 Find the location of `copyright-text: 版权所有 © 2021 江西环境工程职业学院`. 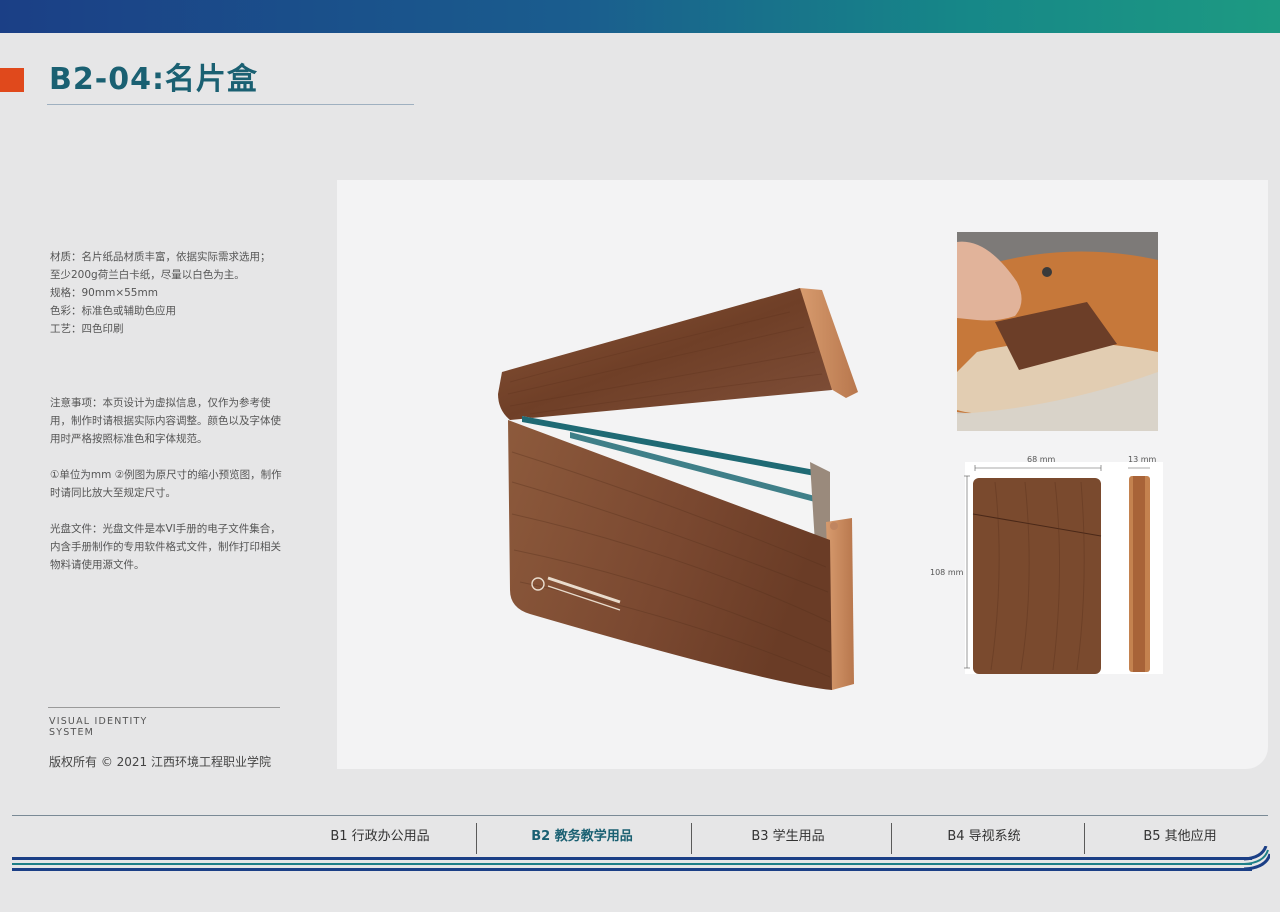

copyright-text: 版权所有 © 2021 江西环境工程职业学院 is located at coordinates (160, 762).